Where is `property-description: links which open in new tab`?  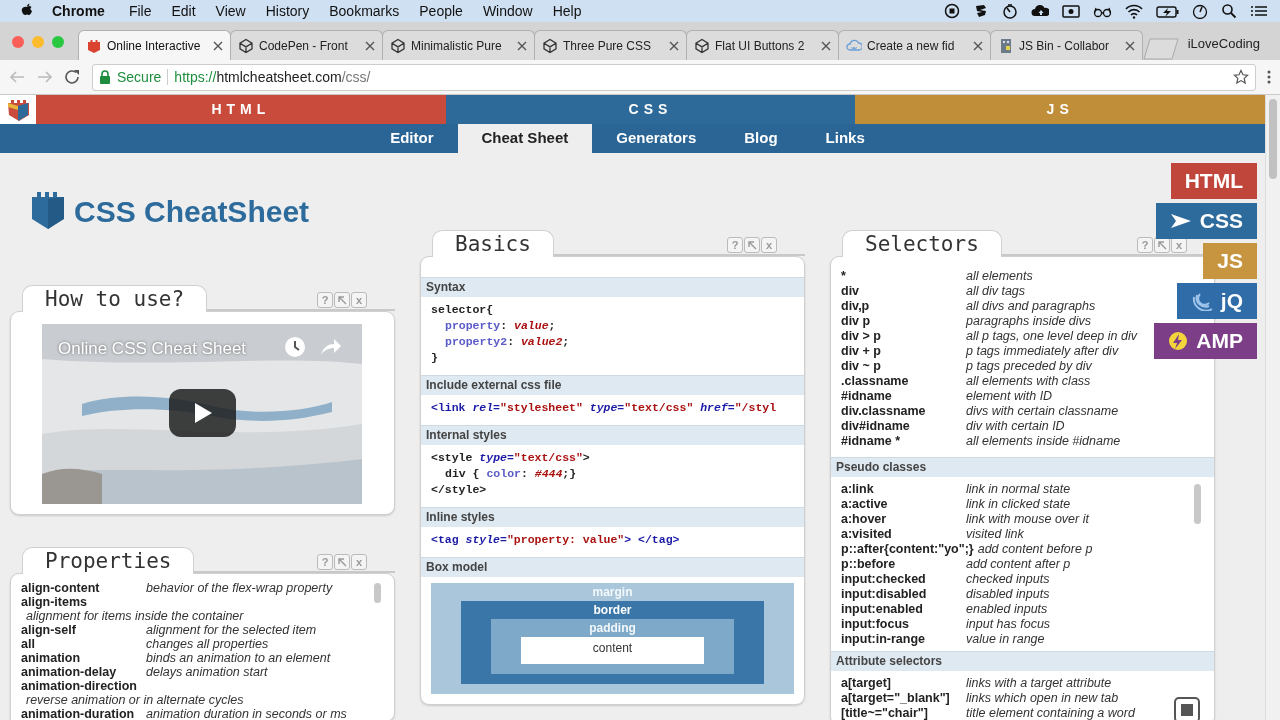 property-description: links which open in new tab is located at coordinates (1042, 698).